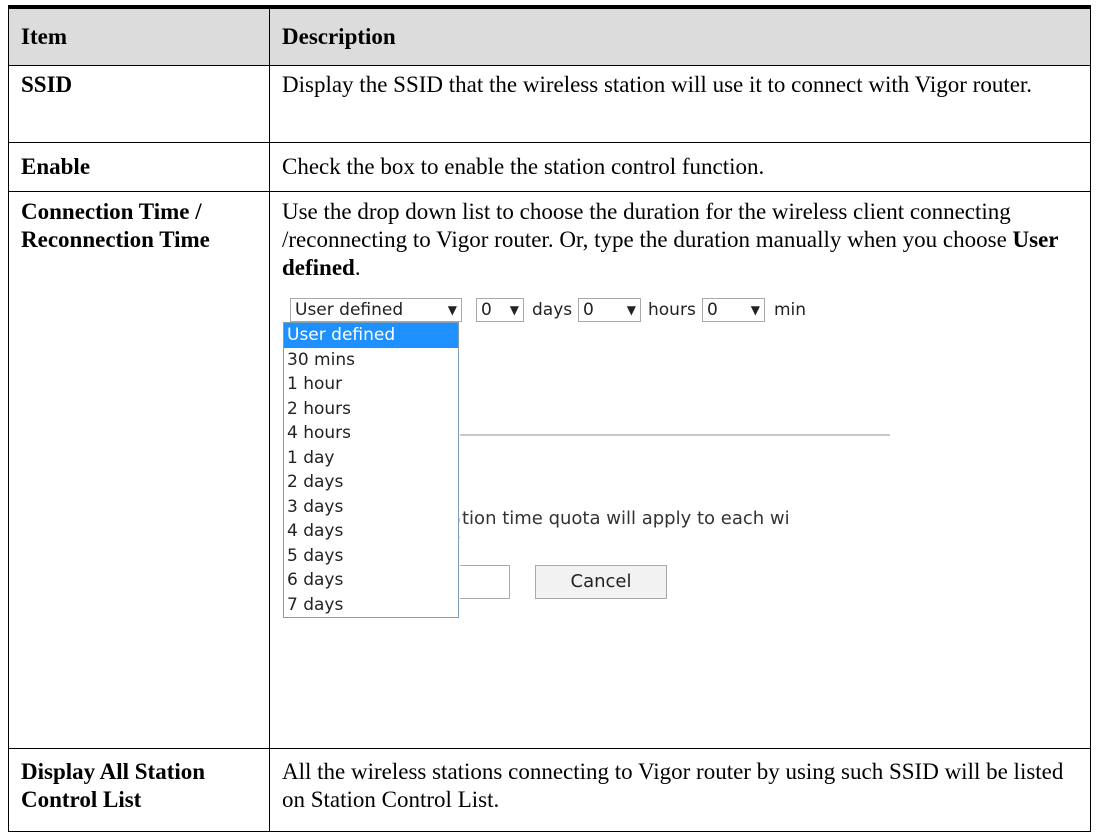 The height and width of the screenshot is (833, 1101). I want to click on dropdown-option: User defined, so click(371, 335).